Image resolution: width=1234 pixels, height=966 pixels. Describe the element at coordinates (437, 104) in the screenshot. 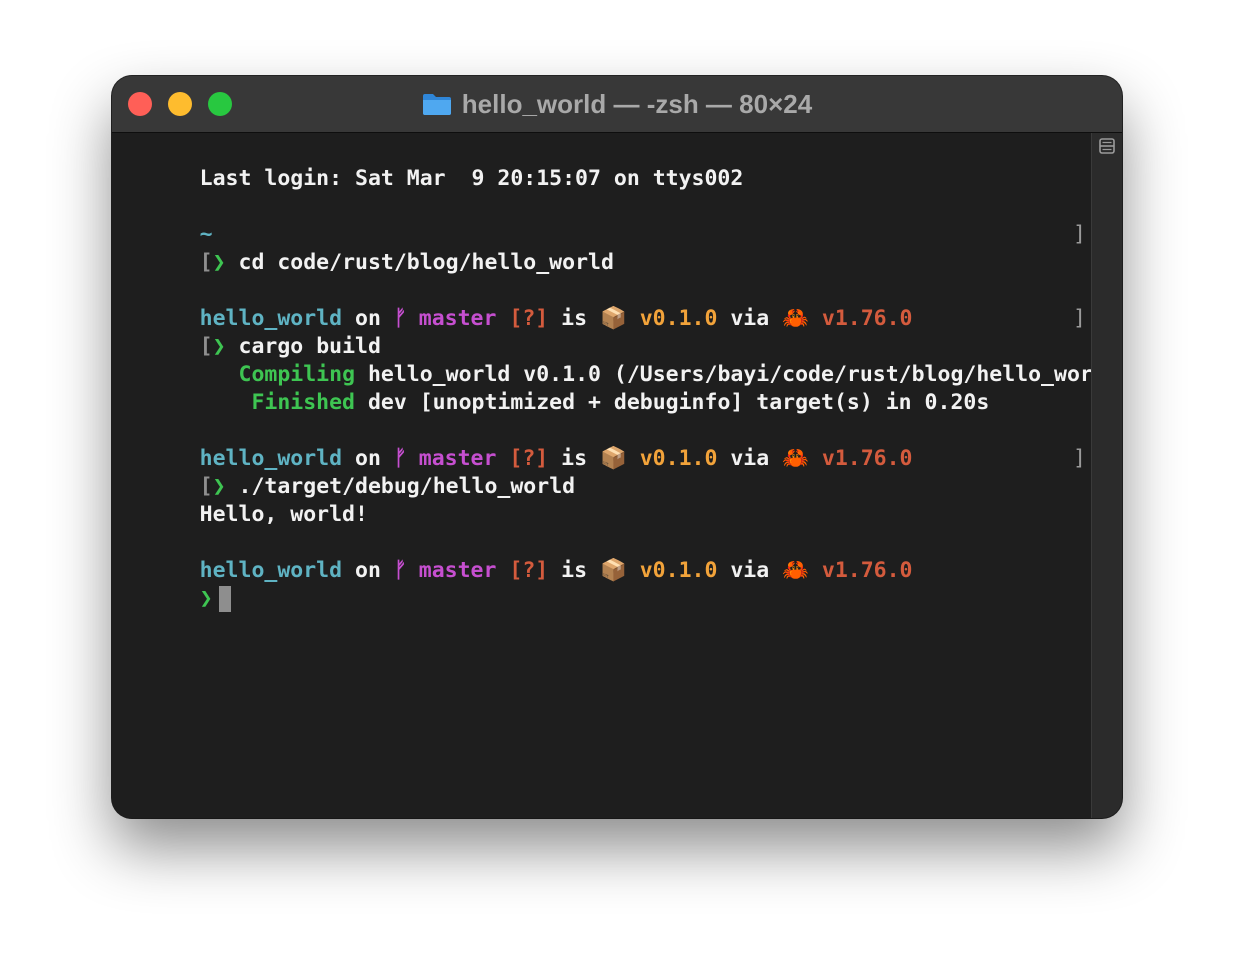

I see `folder-icon` at that location.